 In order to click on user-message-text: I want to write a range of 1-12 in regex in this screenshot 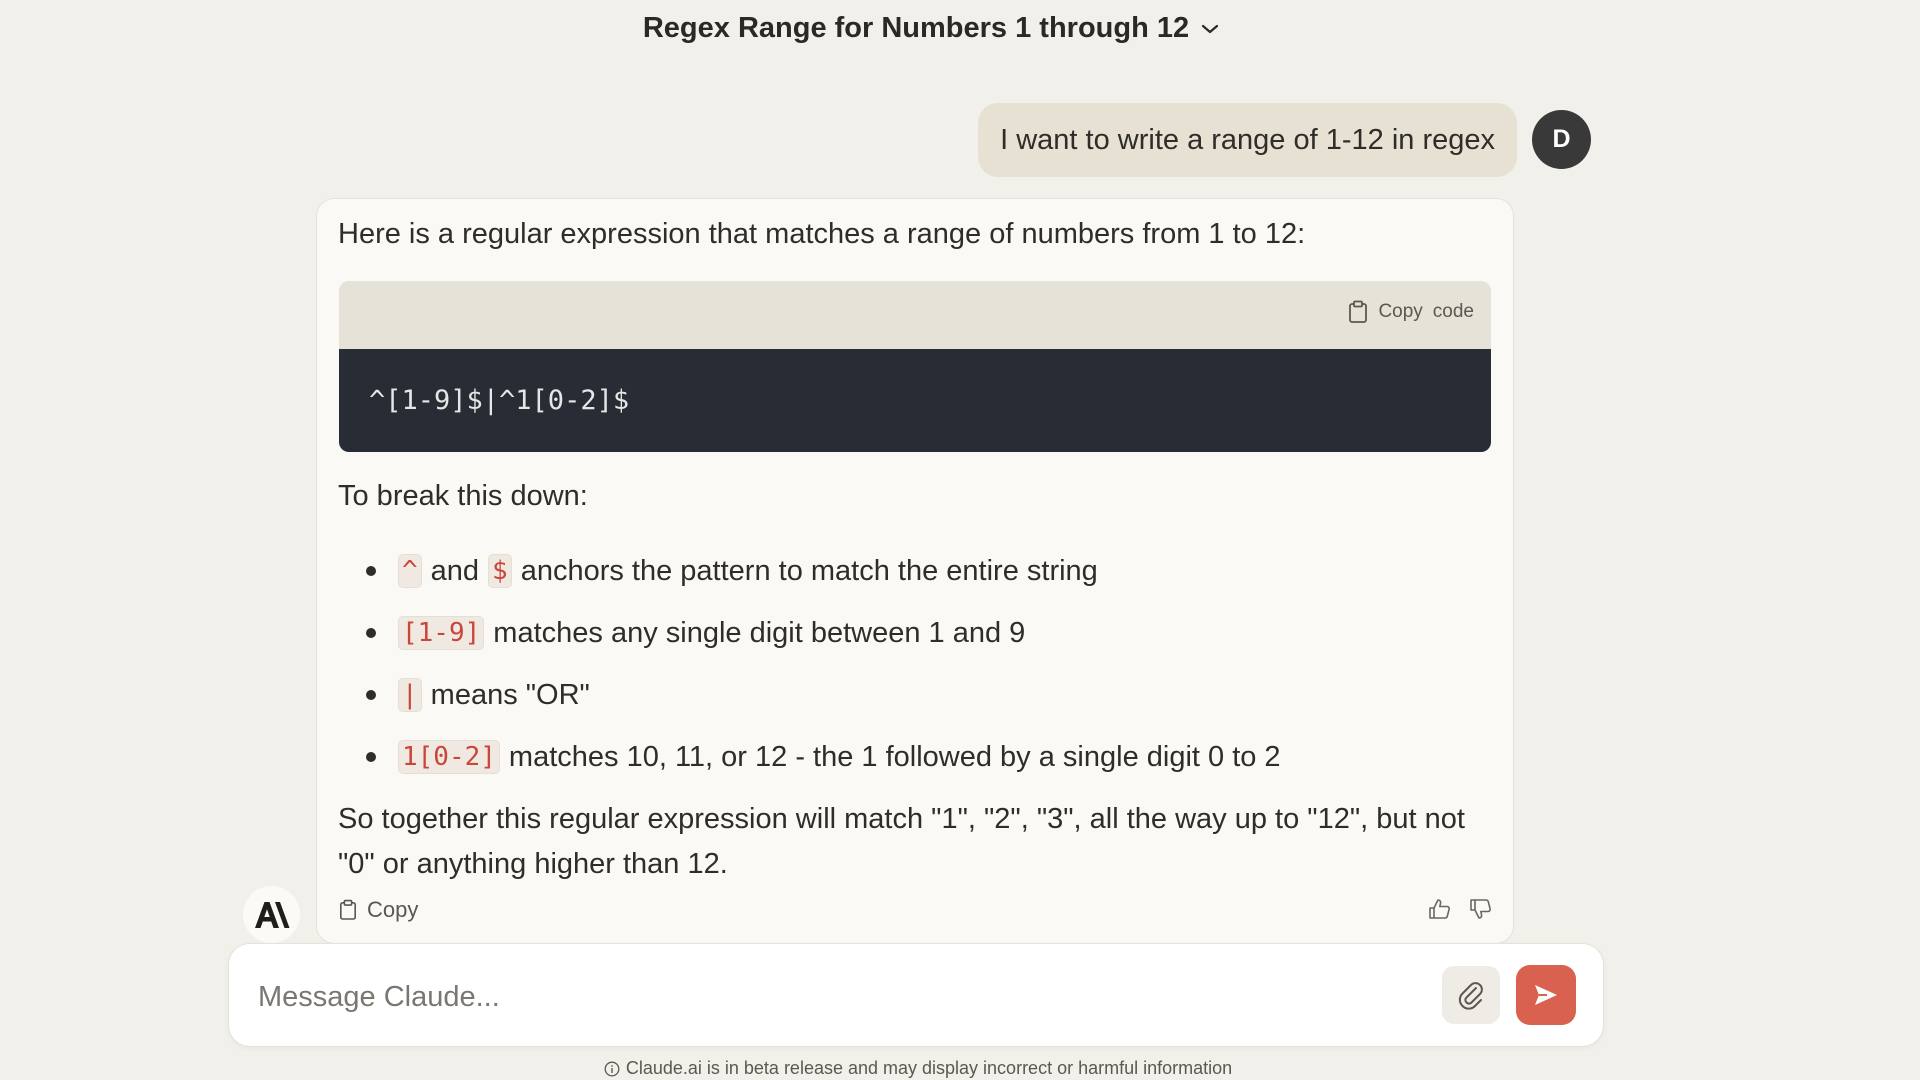, I will do `click(1247, 139)`.